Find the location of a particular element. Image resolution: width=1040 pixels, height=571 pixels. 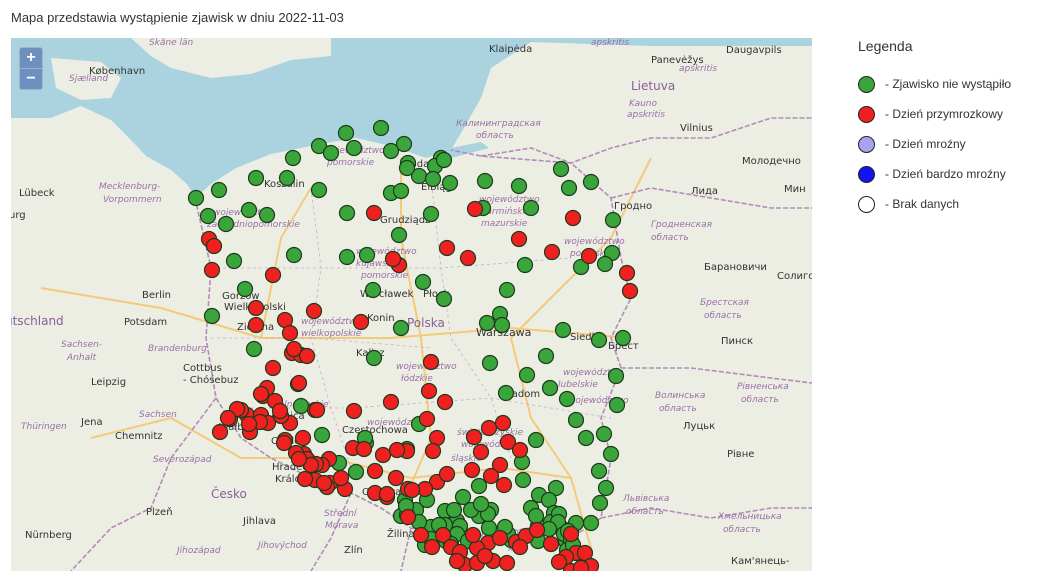

zoom-control: + − is located at coordinates (31, 68).